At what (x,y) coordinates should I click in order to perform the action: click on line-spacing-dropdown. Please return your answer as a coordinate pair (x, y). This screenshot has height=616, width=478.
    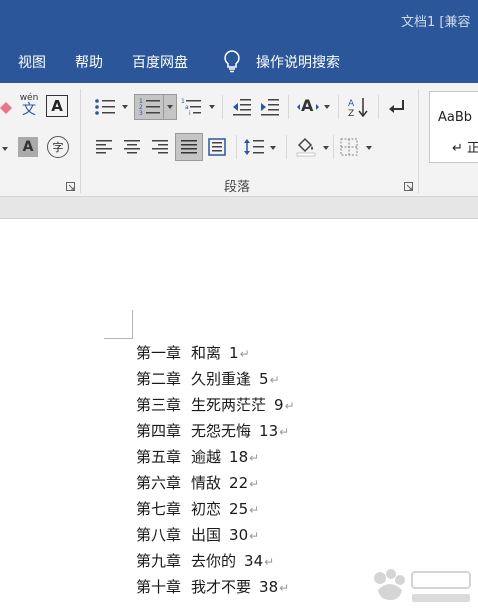
    Looking at the image, I should click on (273, 148).